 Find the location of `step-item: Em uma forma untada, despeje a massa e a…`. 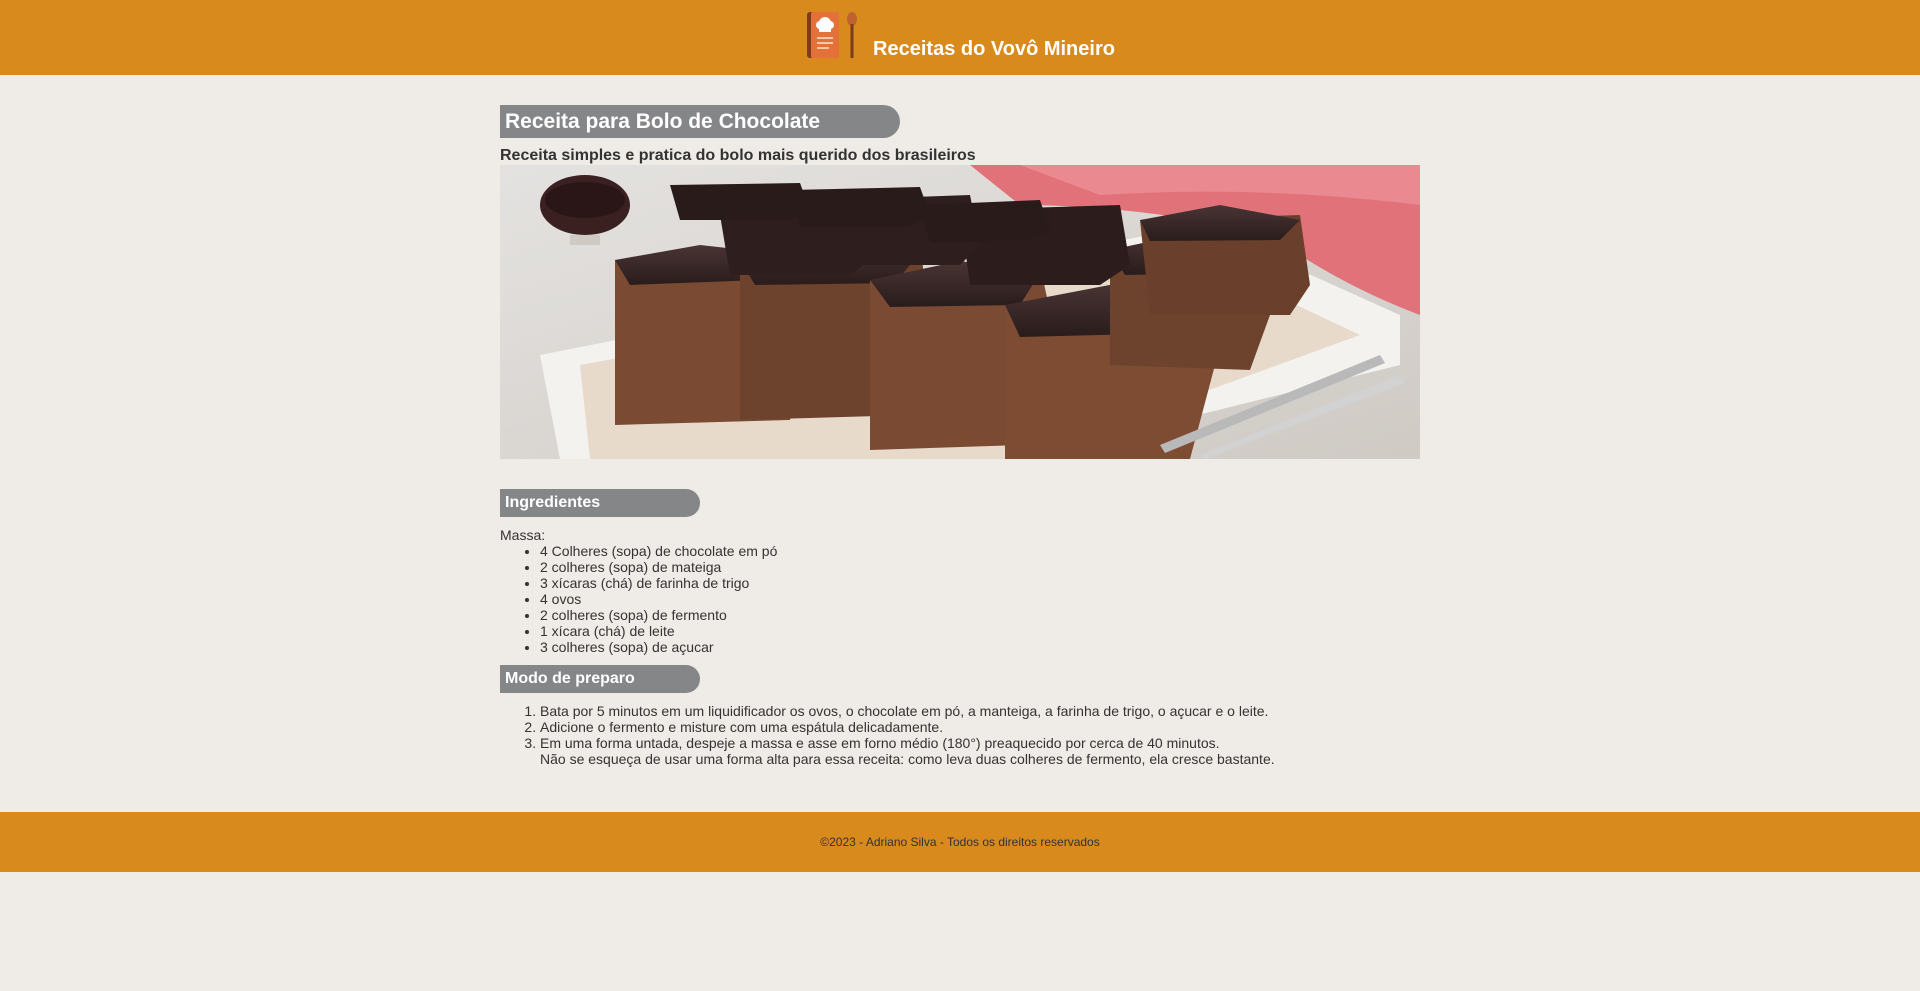

step-item: Em uma forma untada, despeje a massa e a… is located at coordinates (980, 751).